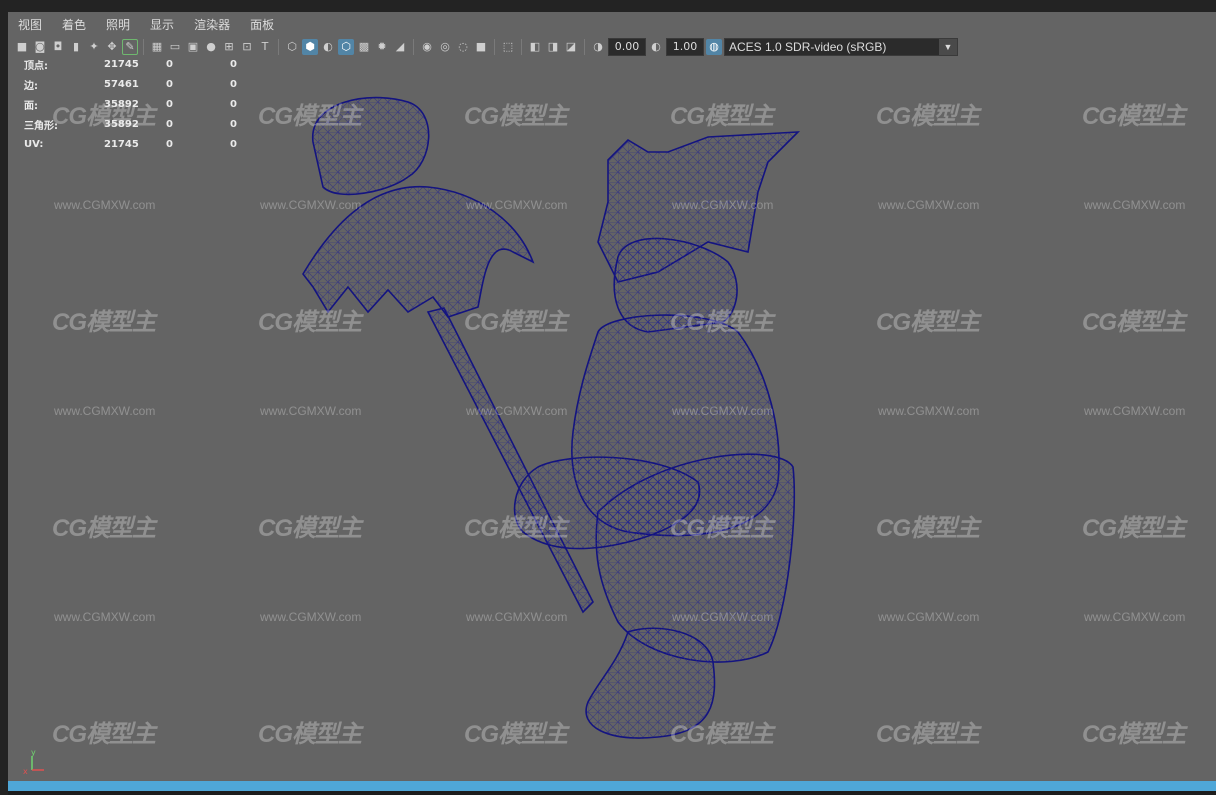 The image size is (1216, 795). What do you see at coordinates (714, 47) in the screenshot?
I see `color-management-icon: ◍` at bounding box center [714, 47].